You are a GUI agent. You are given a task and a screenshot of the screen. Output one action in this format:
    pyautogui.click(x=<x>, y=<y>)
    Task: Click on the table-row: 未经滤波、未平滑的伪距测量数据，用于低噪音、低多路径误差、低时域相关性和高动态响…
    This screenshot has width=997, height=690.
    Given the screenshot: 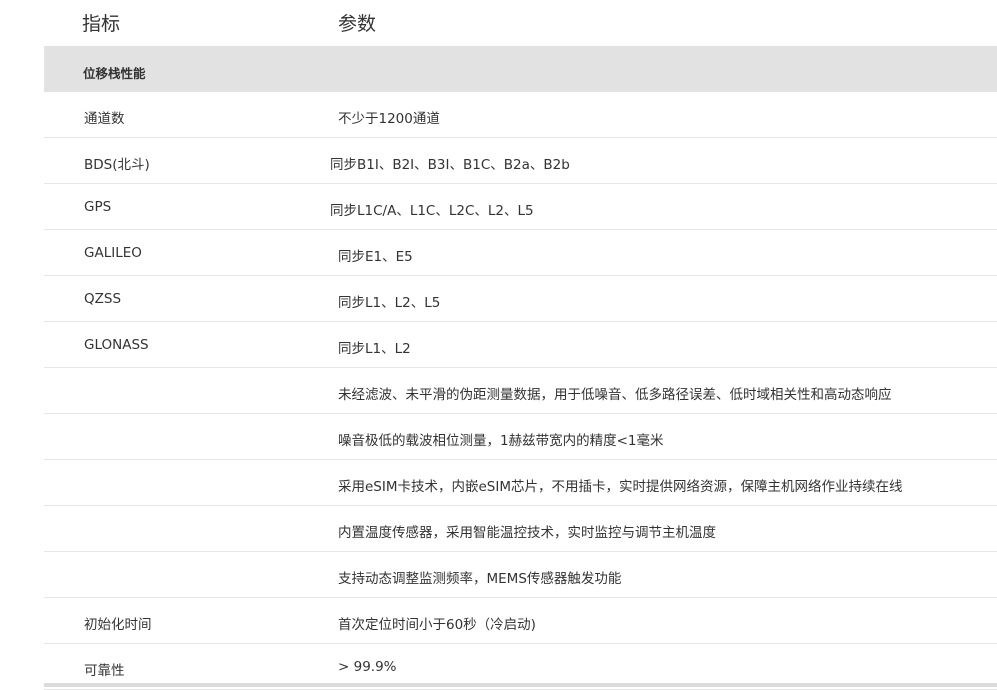 What is the action you would take?
    pyautogui.click(x=520, y=391)
    